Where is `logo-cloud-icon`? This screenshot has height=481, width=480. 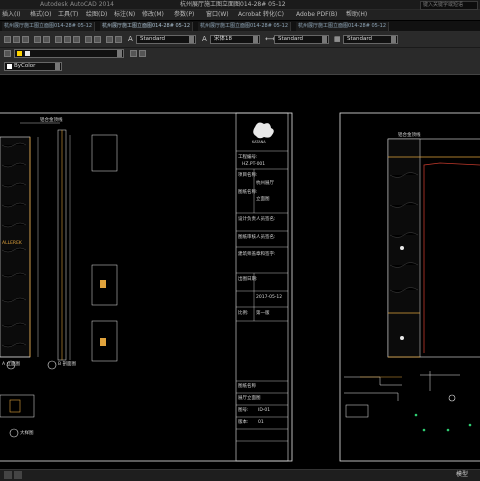
logo-cloud-icon is located at coordinates (263, 130).